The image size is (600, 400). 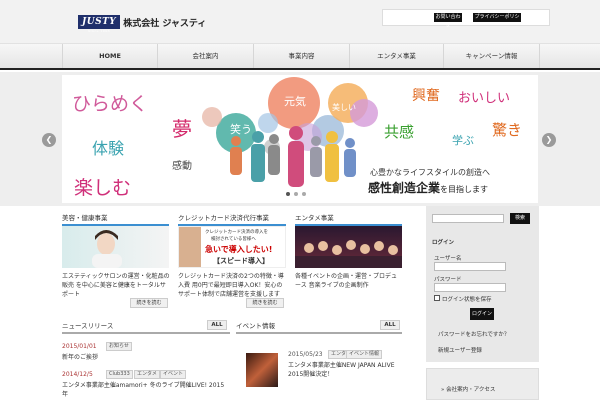 What do you see at coordinates (265, 303) in the screenshot?
I see `credit-more-button: 続きを読む` at bounding box center [265, 303].